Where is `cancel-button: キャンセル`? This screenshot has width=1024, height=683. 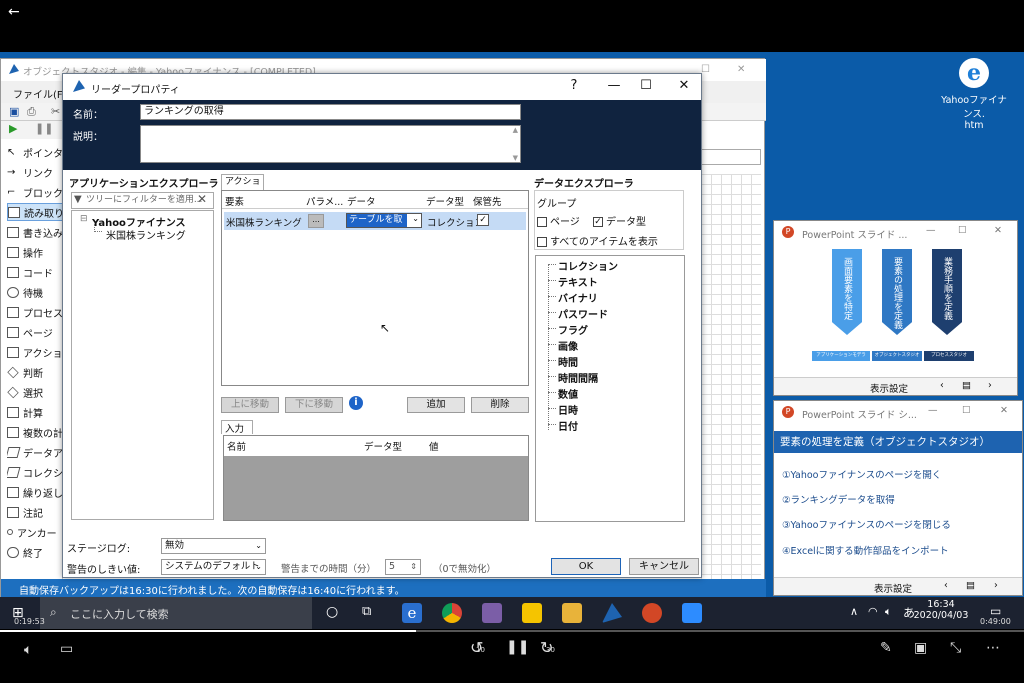 cancel-button: キャンセル is located at coordinates (664, 566).